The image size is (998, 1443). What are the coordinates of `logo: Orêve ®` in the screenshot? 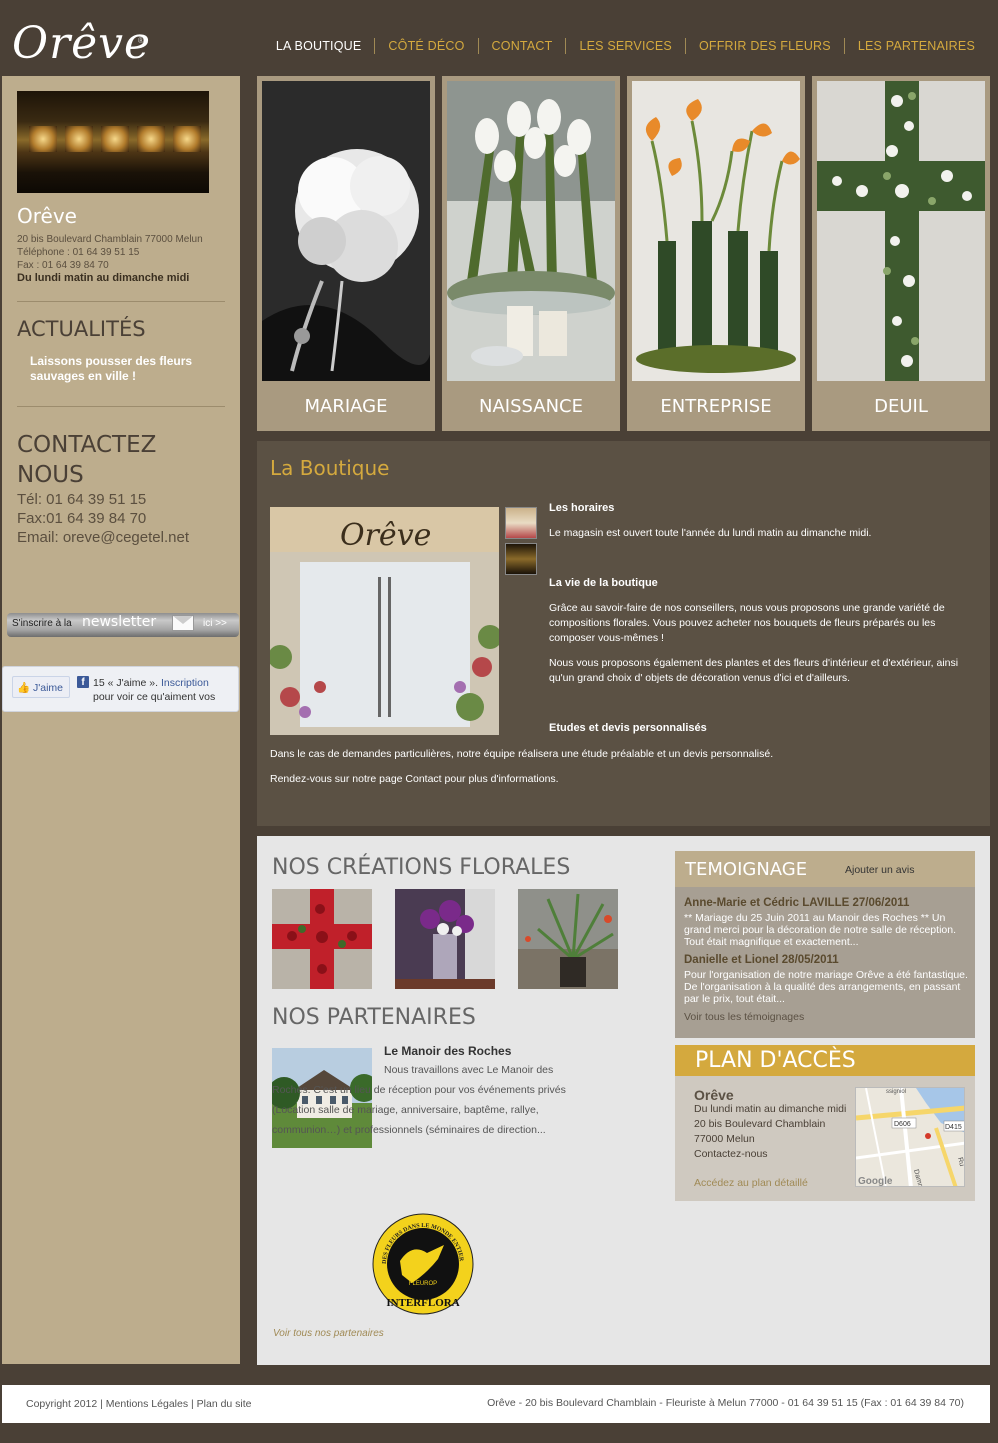 It's located at (81, 44).